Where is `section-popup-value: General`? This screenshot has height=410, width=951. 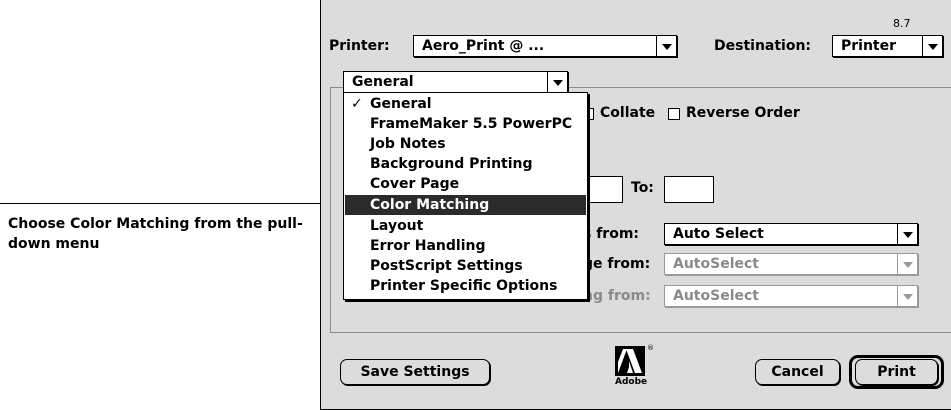
section-popup-value: General is located at coordinates (383, 82).